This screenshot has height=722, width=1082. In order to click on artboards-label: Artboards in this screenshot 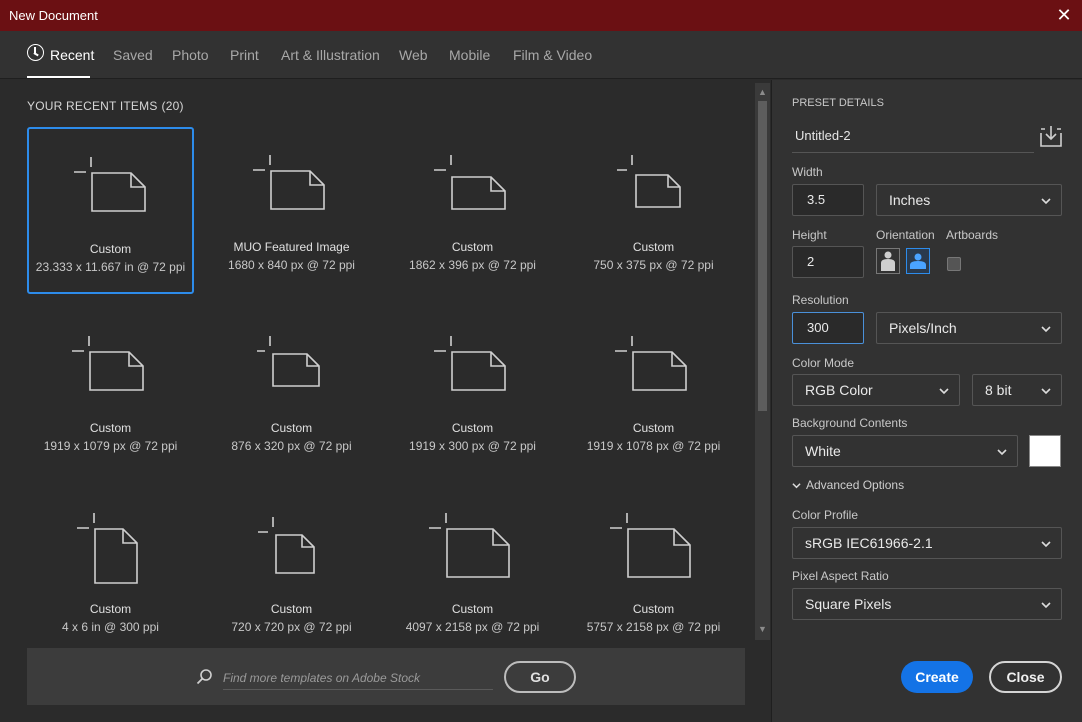, I will do `click(972, 235)`.